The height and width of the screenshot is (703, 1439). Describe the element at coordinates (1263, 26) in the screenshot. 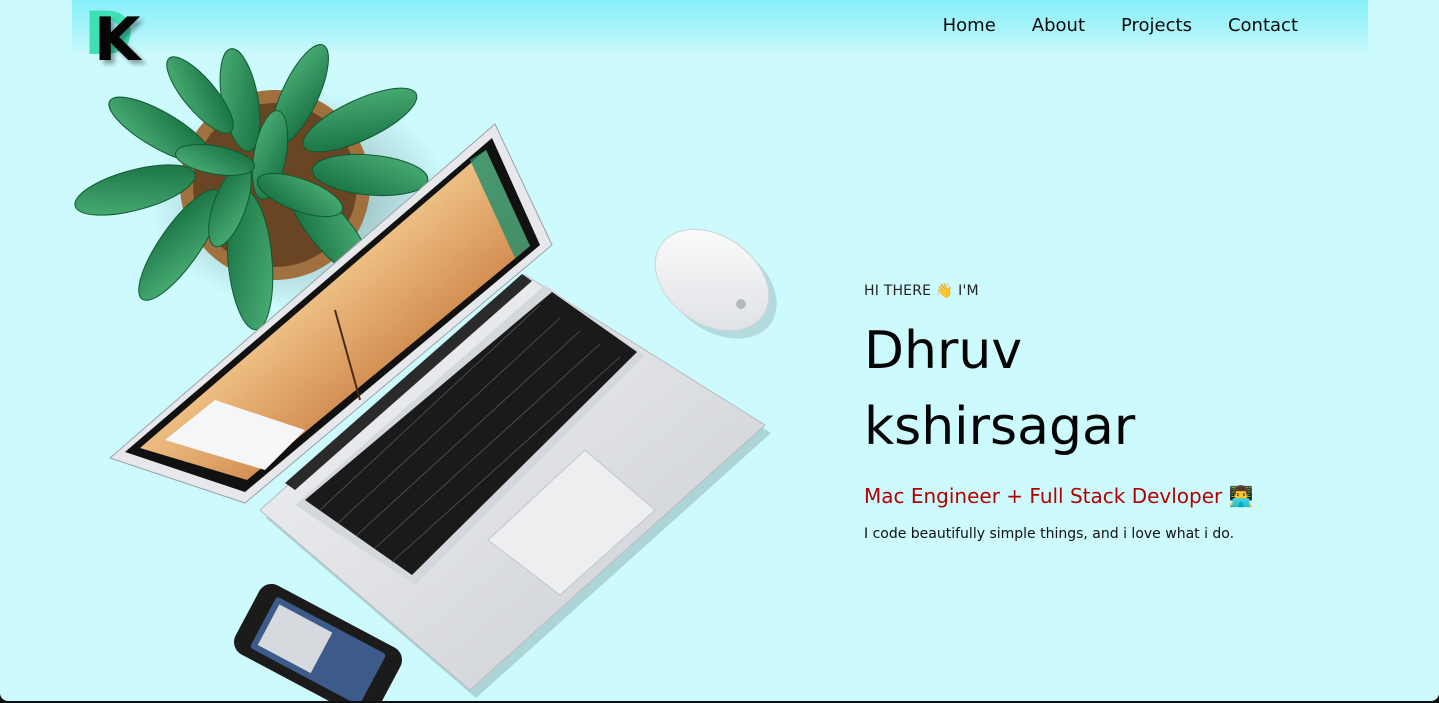

I see `nav-contact-link: Contact` at that location.